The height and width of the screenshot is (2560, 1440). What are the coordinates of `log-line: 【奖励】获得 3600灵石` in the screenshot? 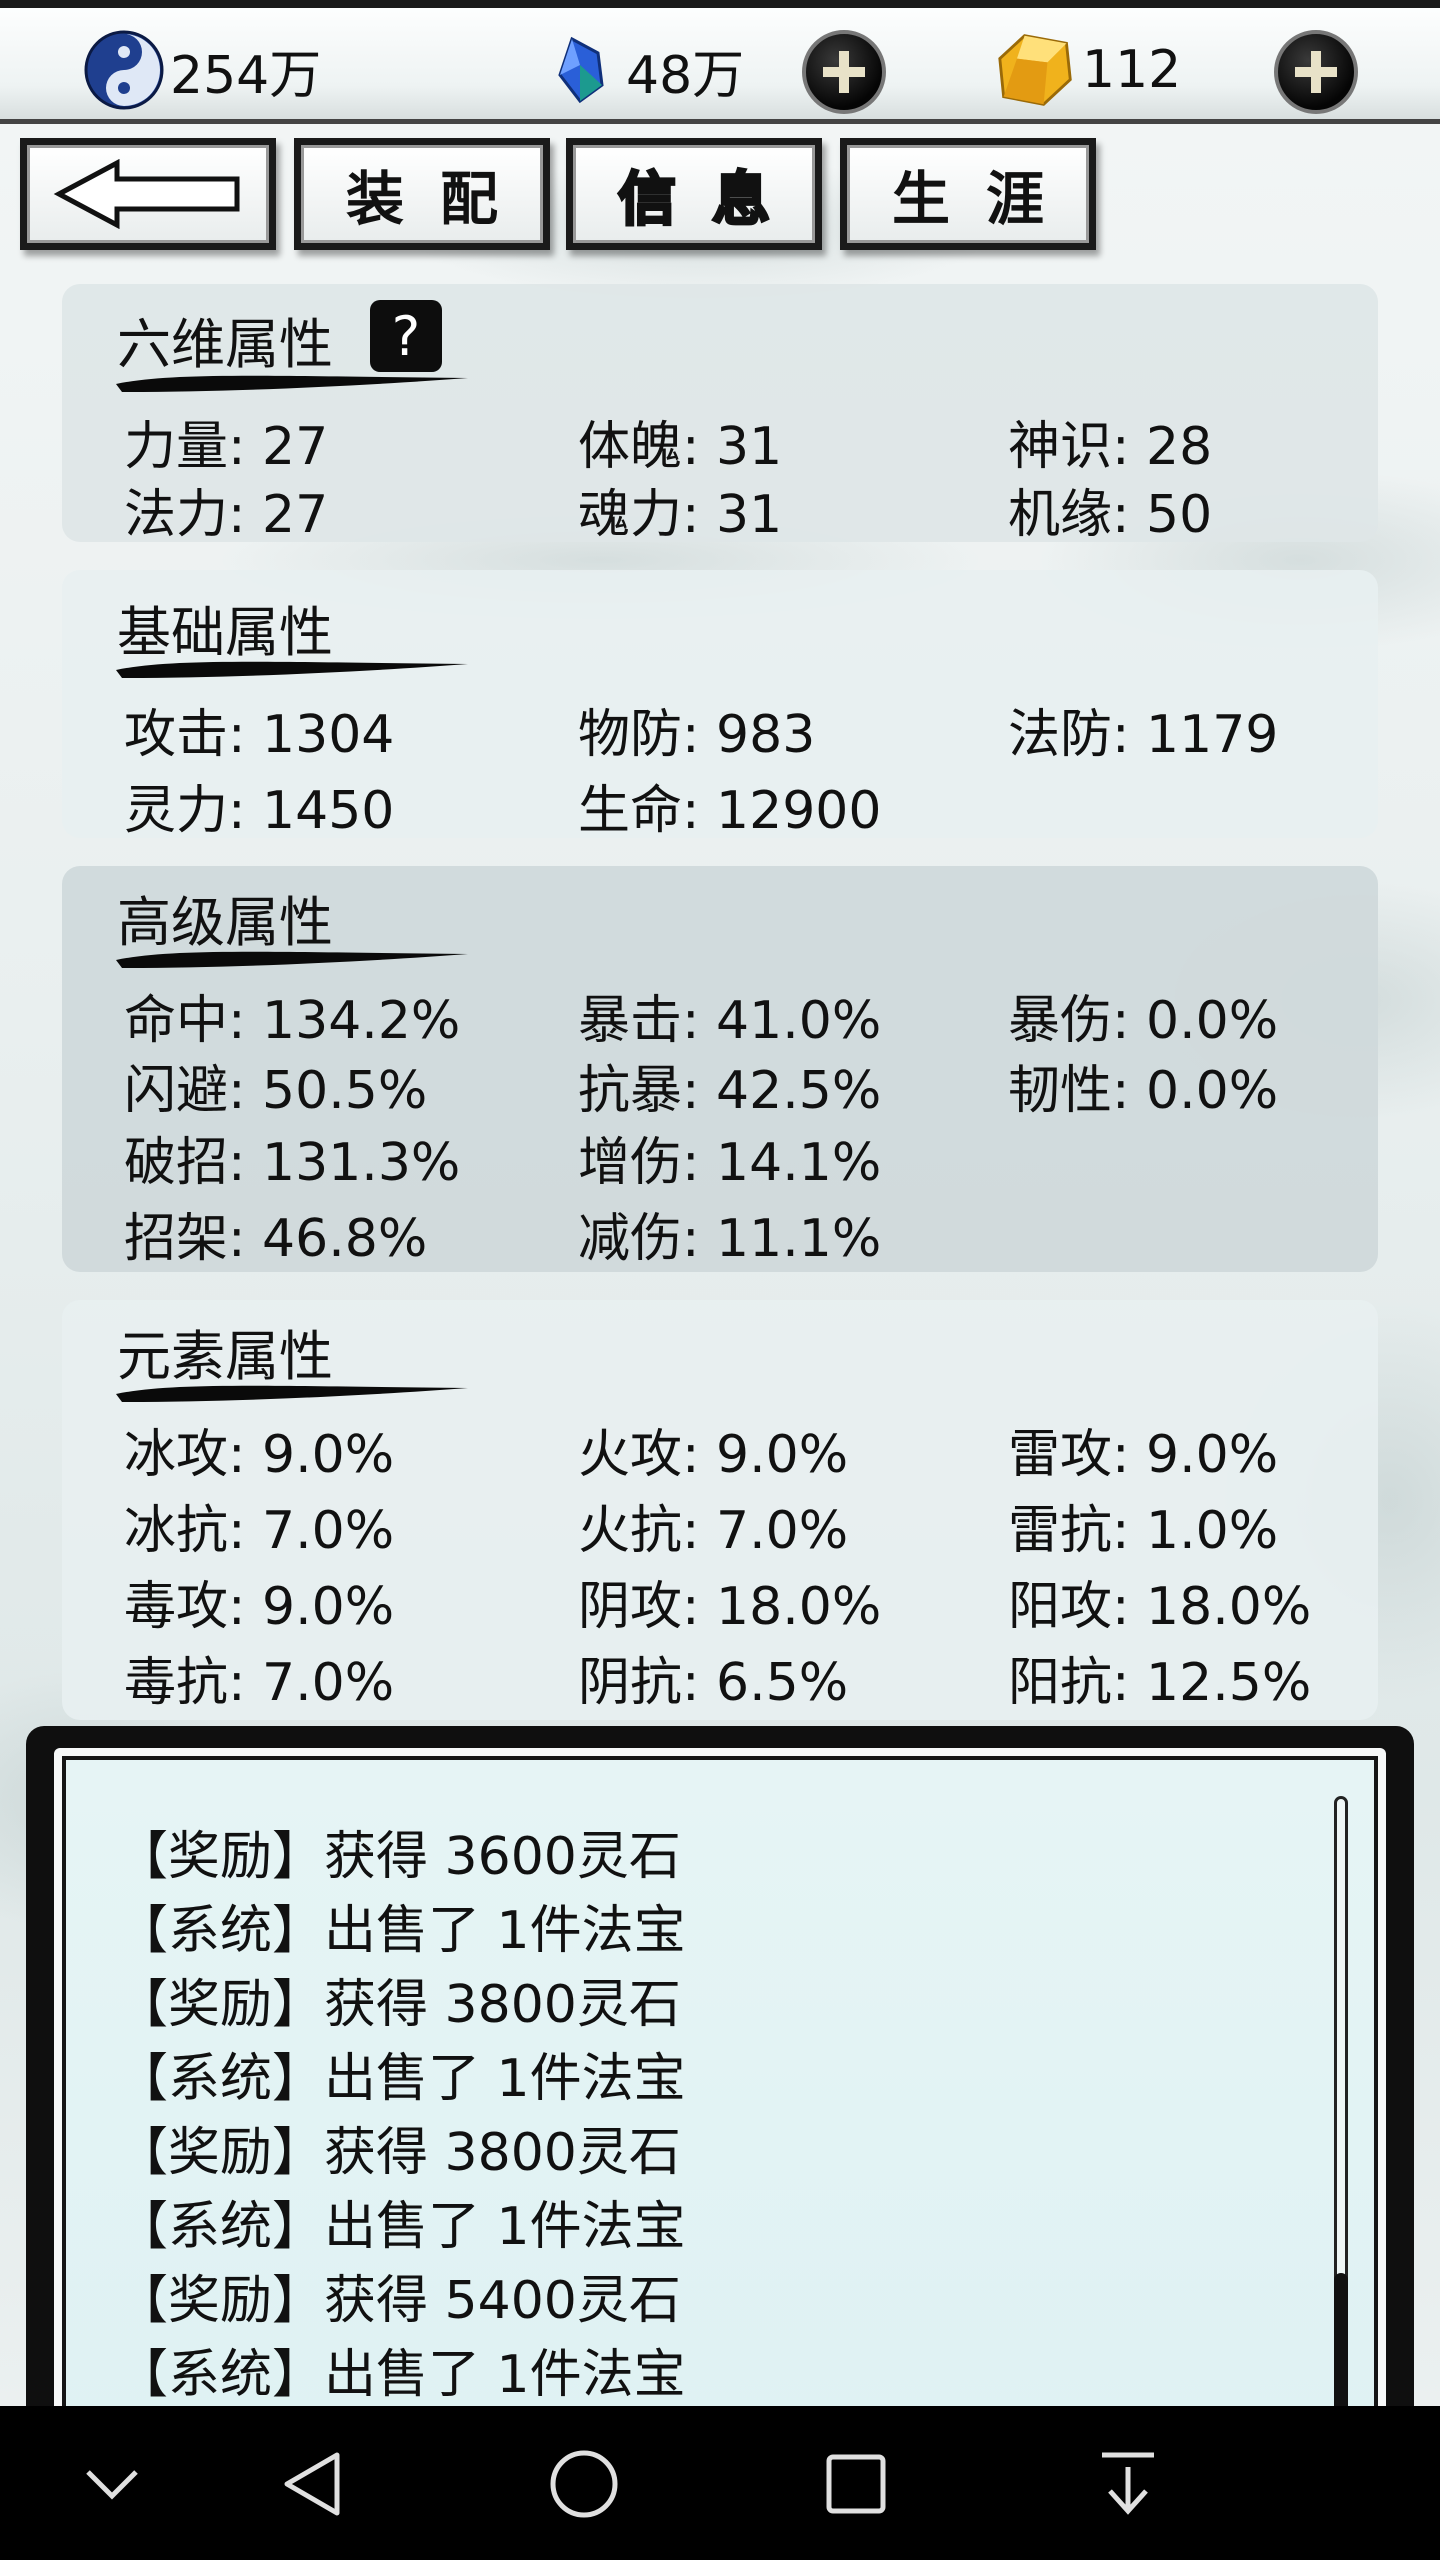 It's located at (398, 1857).